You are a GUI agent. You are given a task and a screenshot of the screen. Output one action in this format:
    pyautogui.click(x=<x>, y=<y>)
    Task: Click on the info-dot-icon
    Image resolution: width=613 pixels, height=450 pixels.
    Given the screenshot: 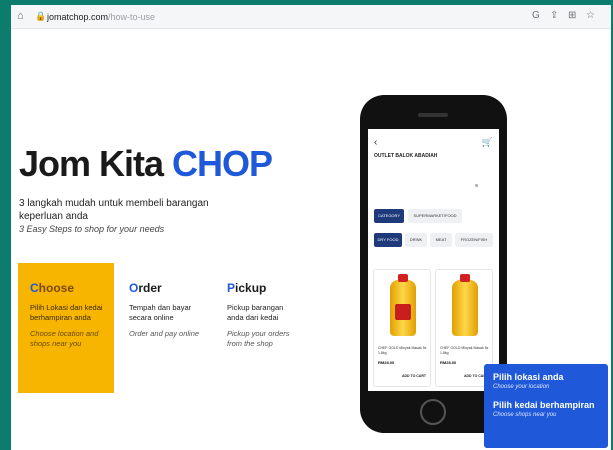 What is the action you would take?
    pyautogui.click(x=476, y=185)
    